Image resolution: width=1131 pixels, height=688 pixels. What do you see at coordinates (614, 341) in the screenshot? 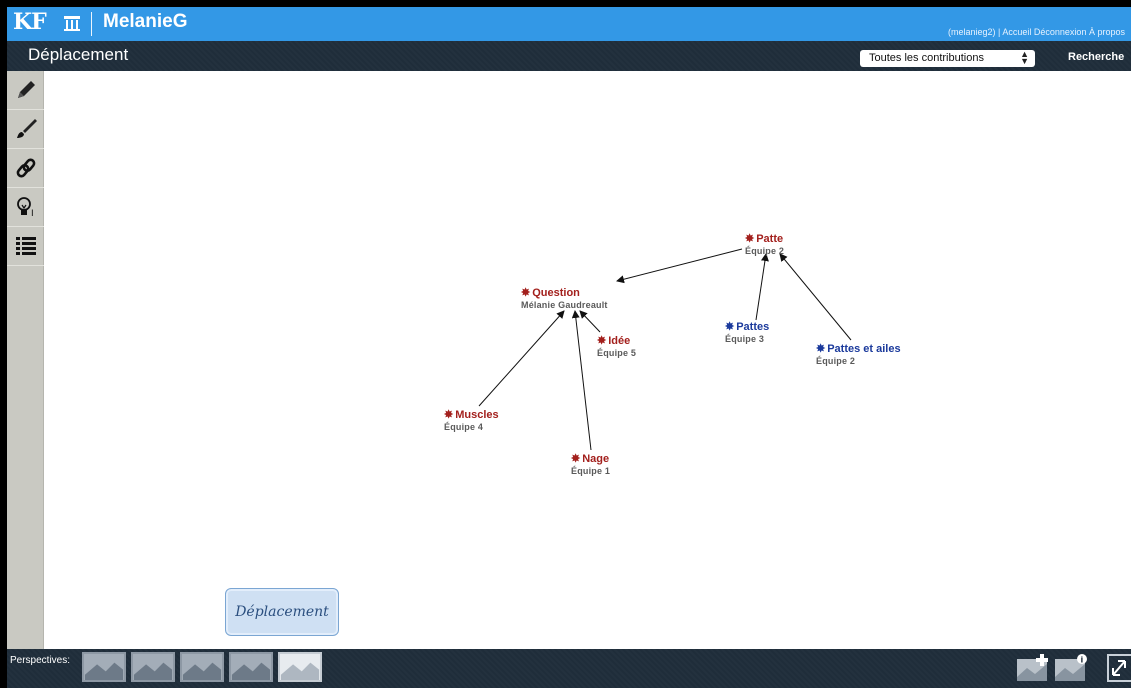
I see `note-title: ✸ Idée` at bounding box center [614, 341].